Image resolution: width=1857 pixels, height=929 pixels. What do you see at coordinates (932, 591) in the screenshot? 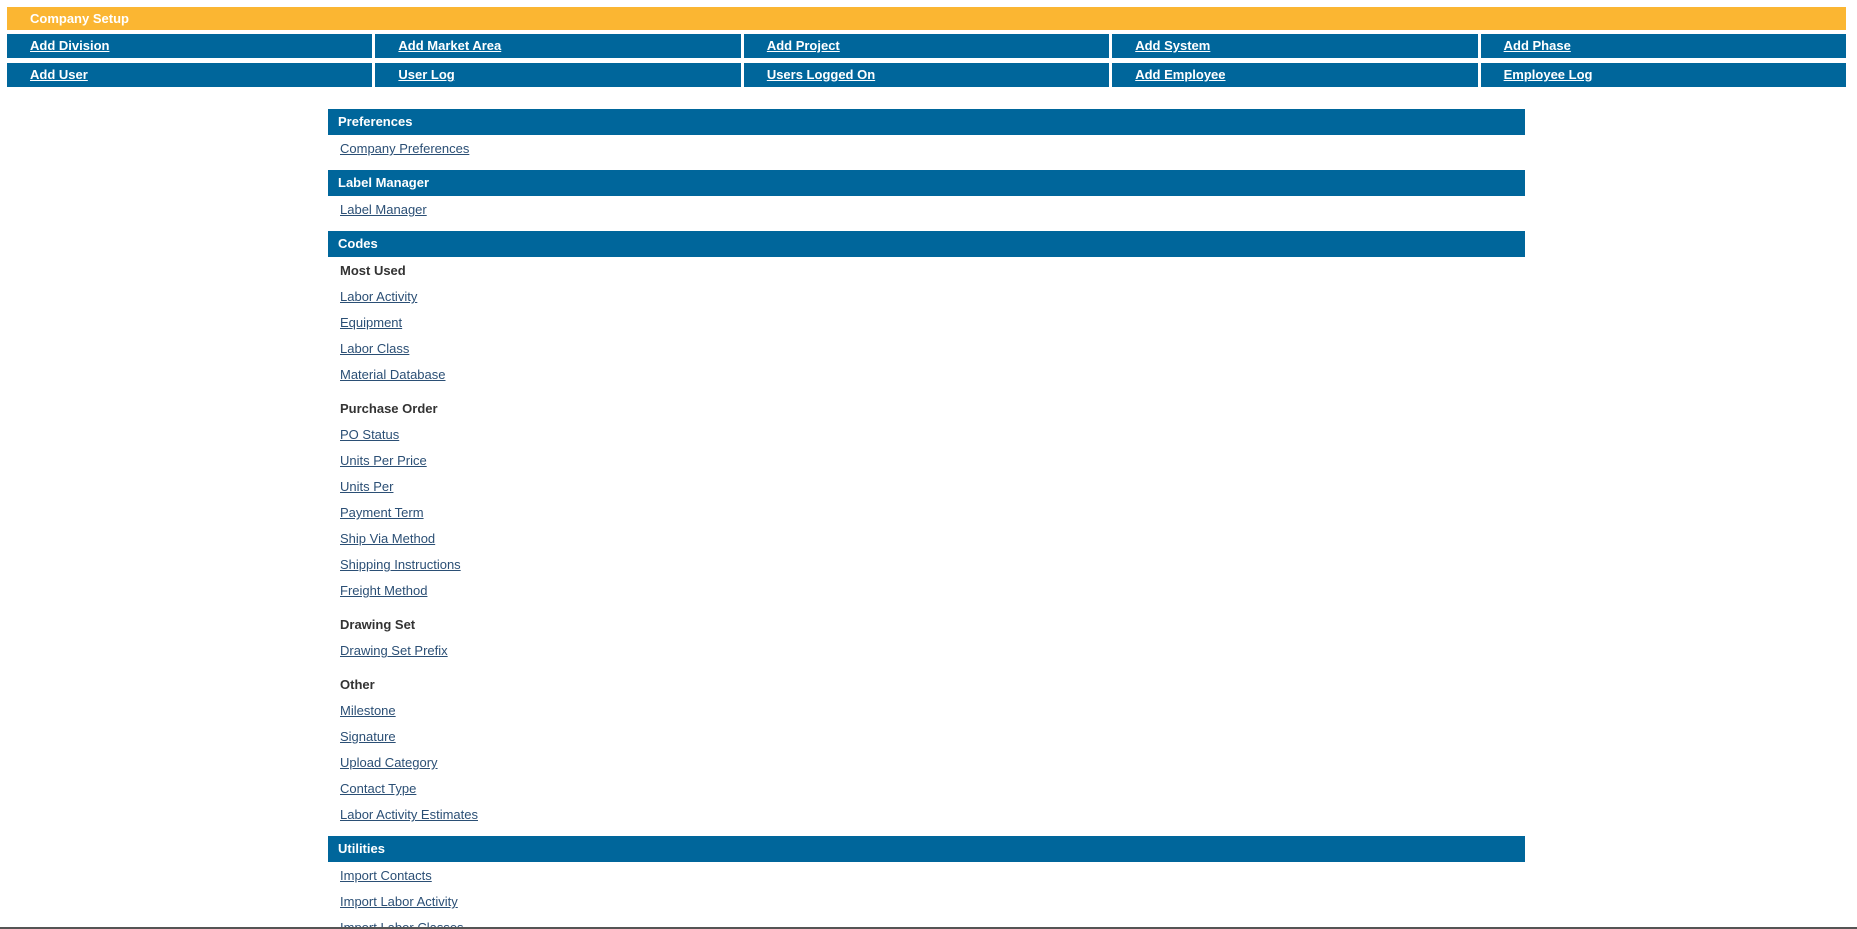
I see `list-item: Freight Method` at bounding box center [932, 591].